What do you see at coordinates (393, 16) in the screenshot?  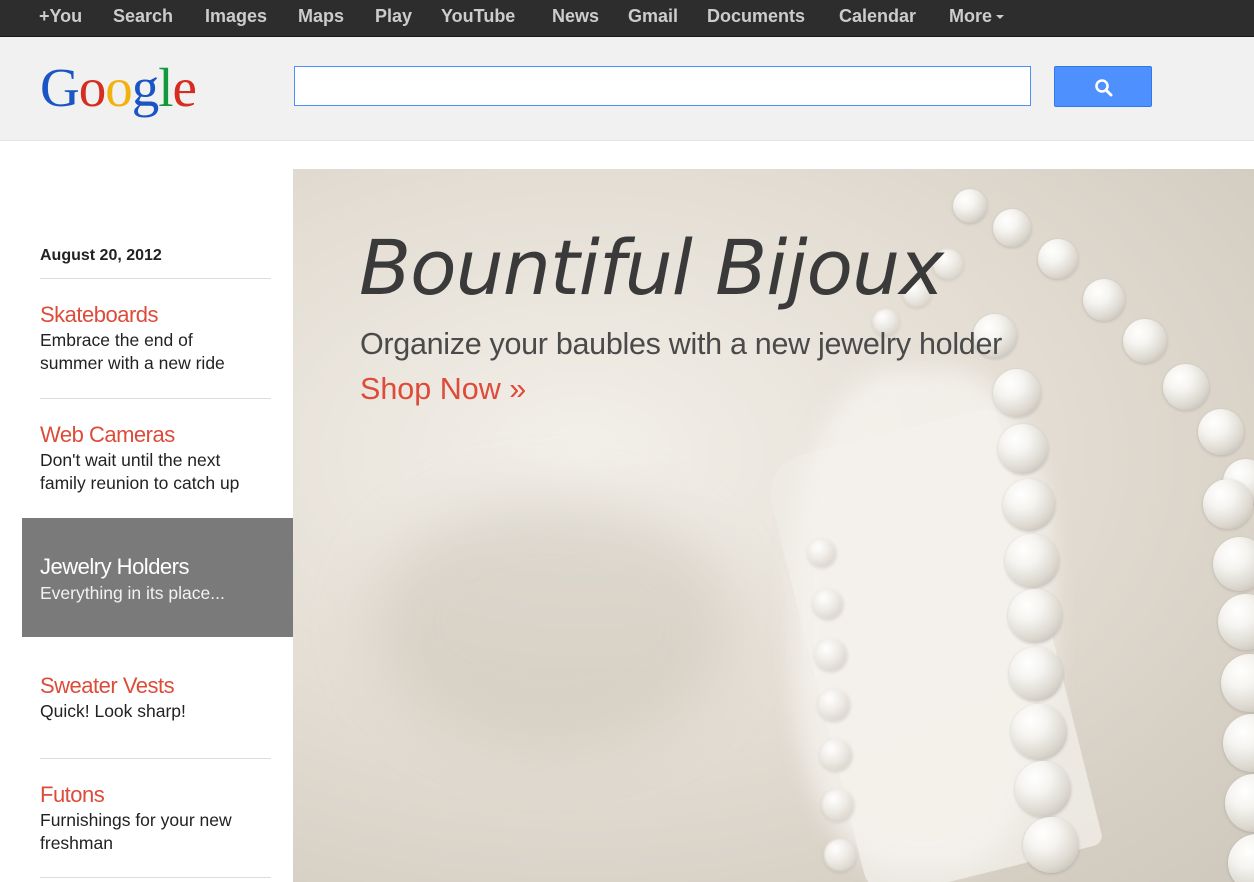 I see `nav-play: Play` at bounding box center [393, 16].